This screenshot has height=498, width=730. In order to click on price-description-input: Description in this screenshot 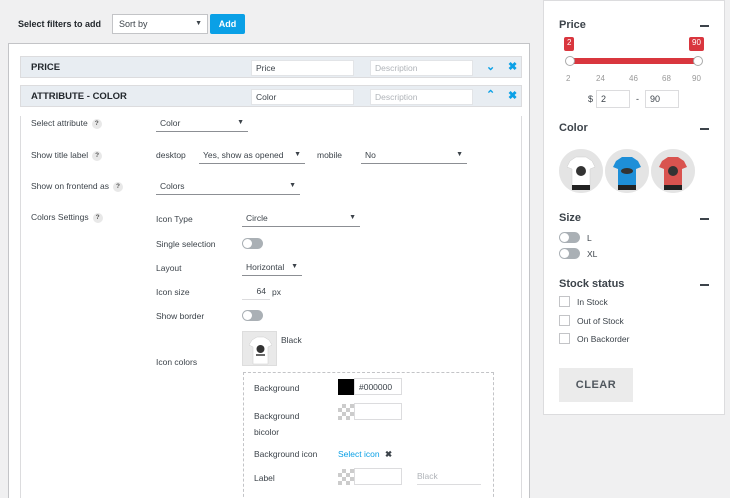, I will do `click(421, 68)`.